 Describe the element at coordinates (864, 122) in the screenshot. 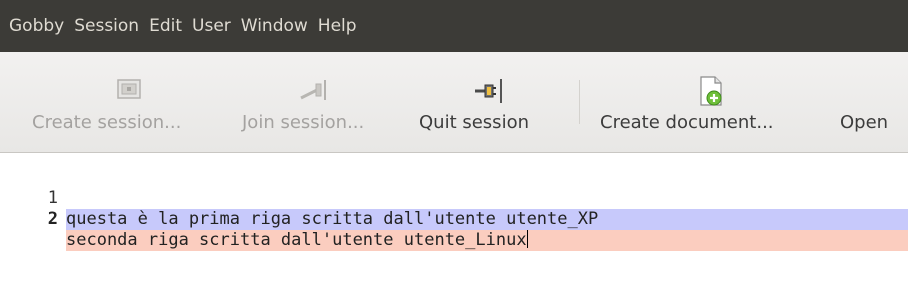

I see `open-document-label: Open` at that location.